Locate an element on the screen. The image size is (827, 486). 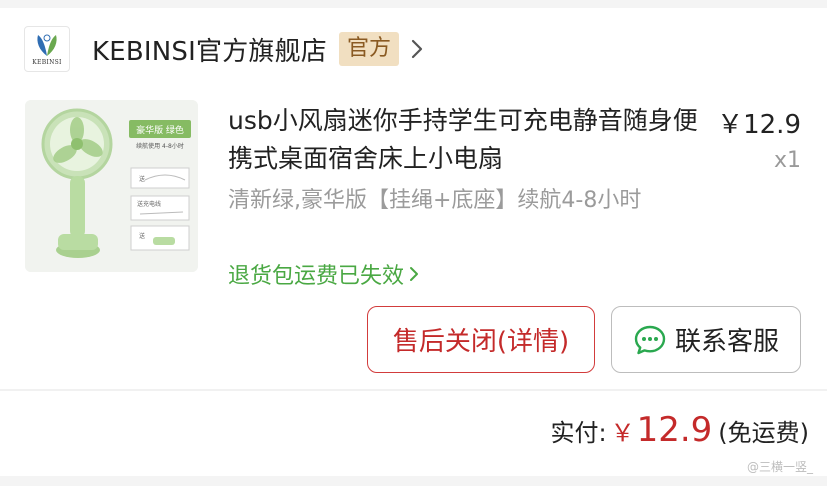
product-quantity: x1 is located at coordinates (787, 160).